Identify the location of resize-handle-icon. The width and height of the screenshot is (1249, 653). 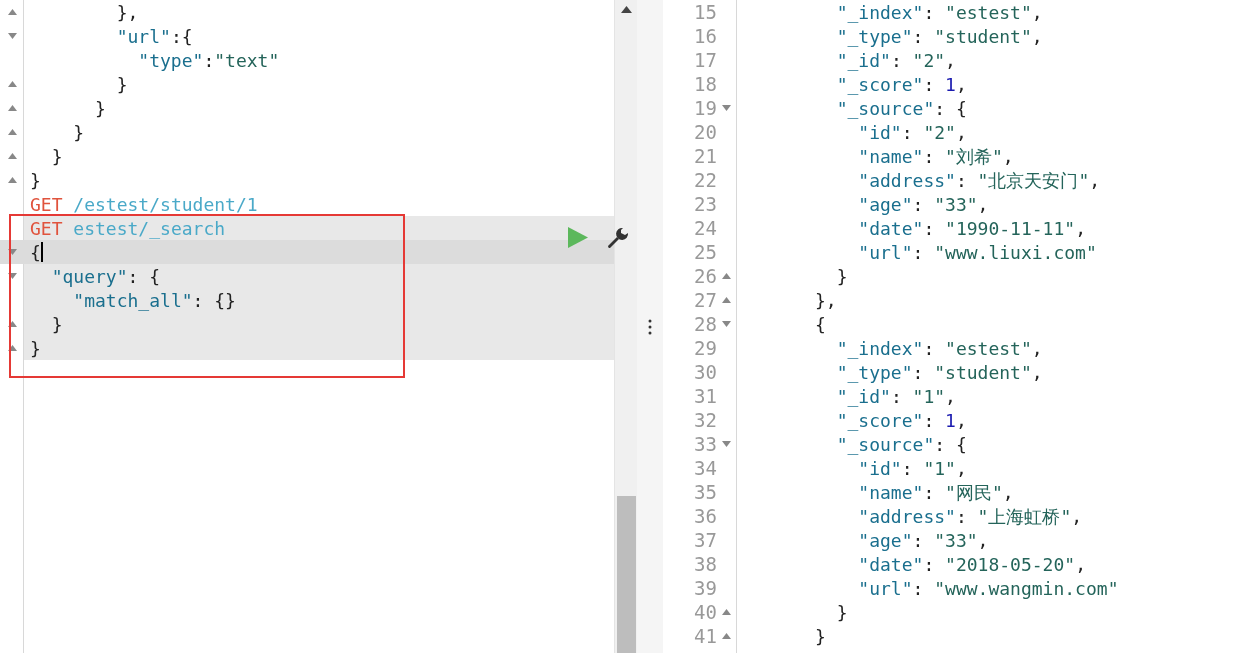
(650, 326).